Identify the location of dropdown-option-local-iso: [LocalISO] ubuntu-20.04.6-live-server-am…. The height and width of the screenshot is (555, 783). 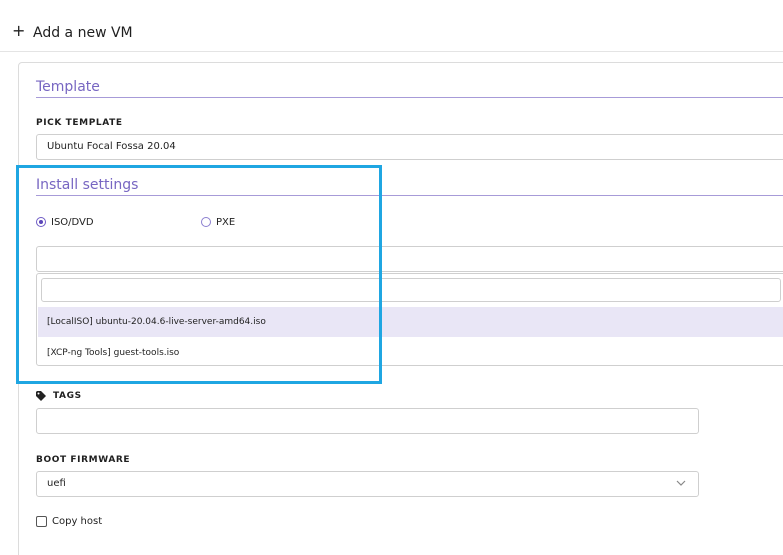
(410, 322).